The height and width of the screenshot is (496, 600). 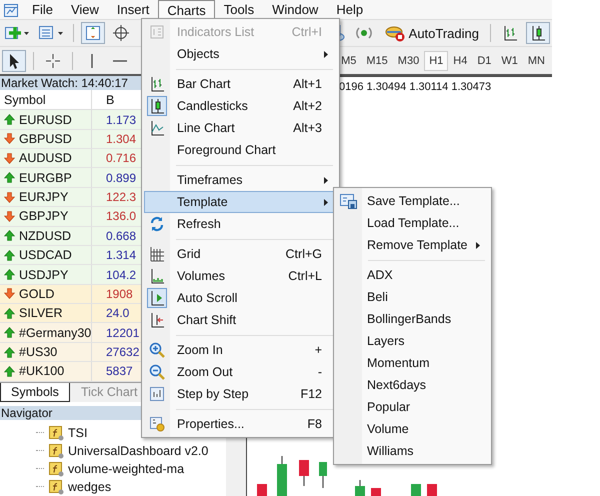 What do you see at coordinates (295, 9) in the screenshot?
I see `menu-item: Window` at bounding box center [295, 9].